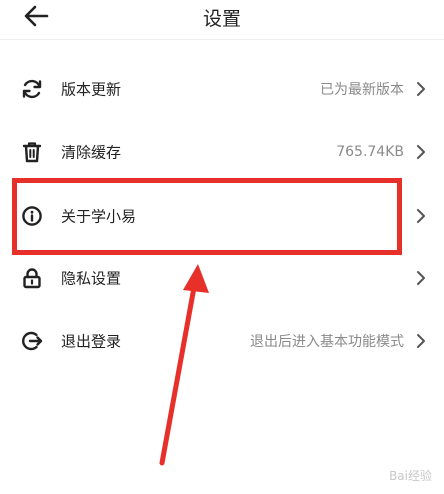 This screenshot has height=494, width=444. I want to click on logout-hint: 退出后进入基本功能模式, so click(327, 342).